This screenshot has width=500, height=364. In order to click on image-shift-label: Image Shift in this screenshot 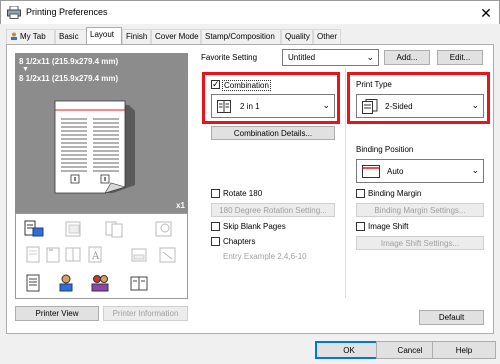, I will do `click(388, 226)`.